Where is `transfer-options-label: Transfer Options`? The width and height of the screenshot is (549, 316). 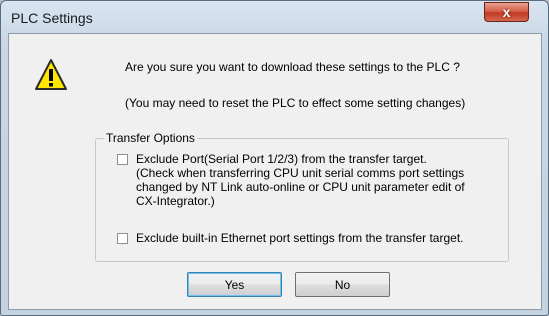
transfer-options-label: Transfer Options is located at coordinates (150, 138).